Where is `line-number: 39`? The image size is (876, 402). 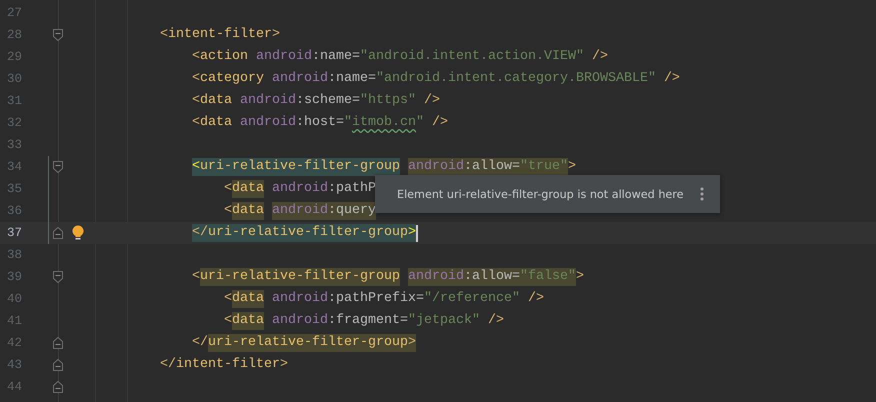 line-number: 39 is located at coordinates (14, 277).